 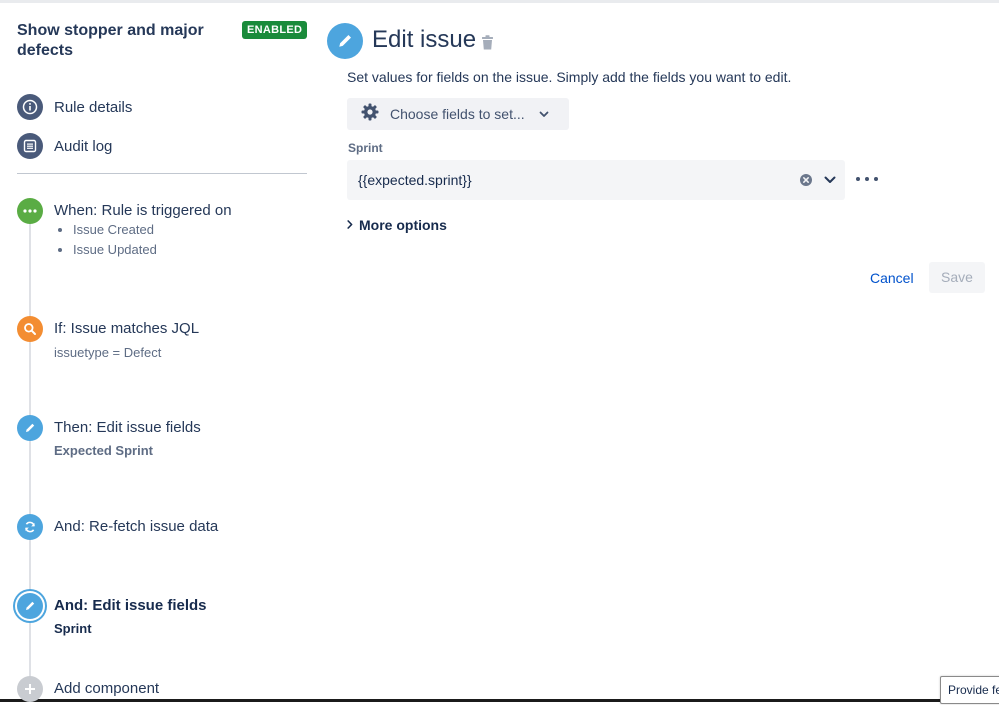 What do you see at coordinates (93, 107) in the screenshot?
I see `nav-rule-details-label: Rule details` at bounding box center [93, 107].